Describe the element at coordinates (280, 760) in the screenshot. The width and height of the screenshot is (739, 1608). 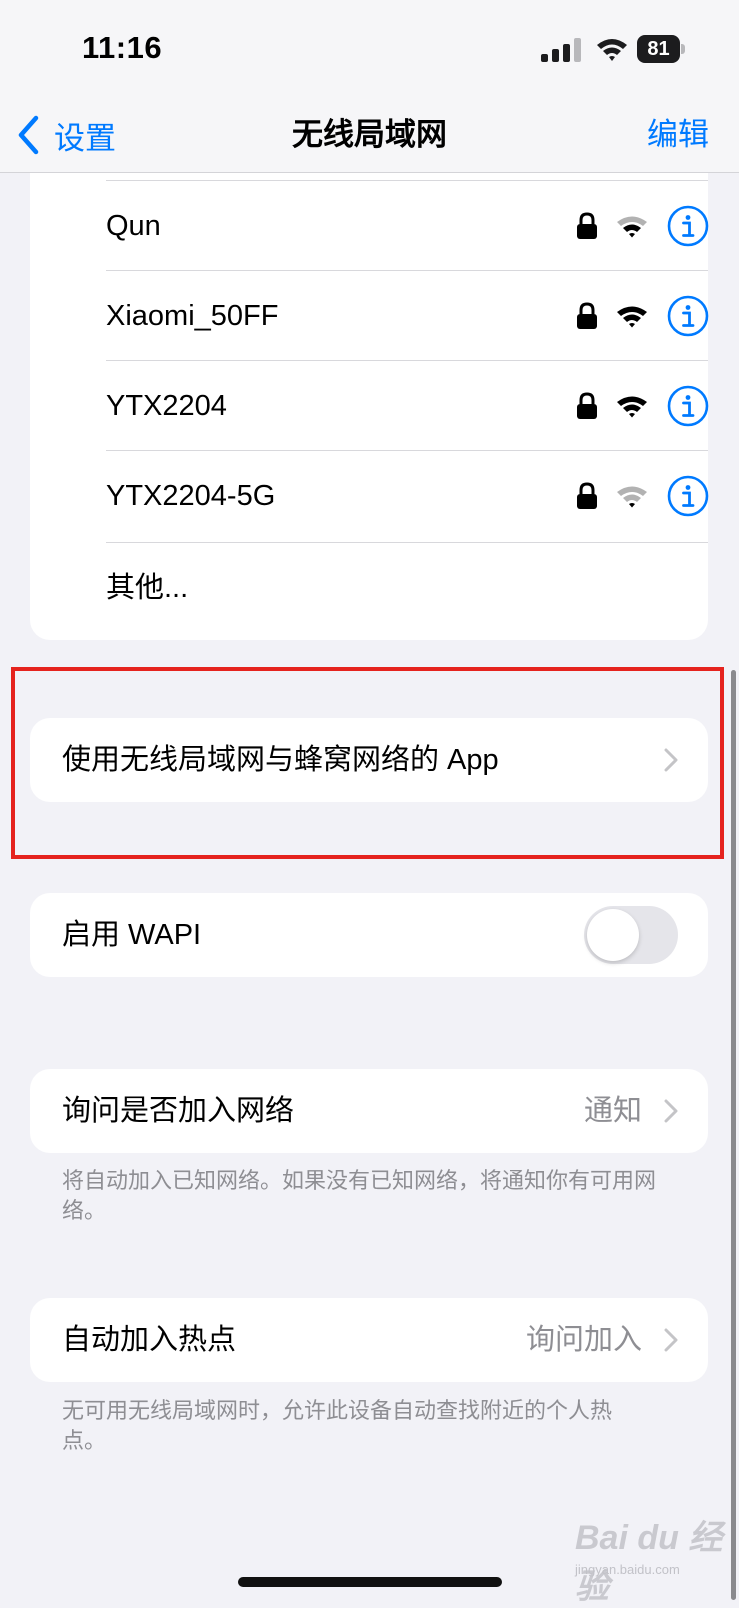
I see `wlan-cellular-apps-label: 使用无线局域网与蜂窝网络的 App` at that location.